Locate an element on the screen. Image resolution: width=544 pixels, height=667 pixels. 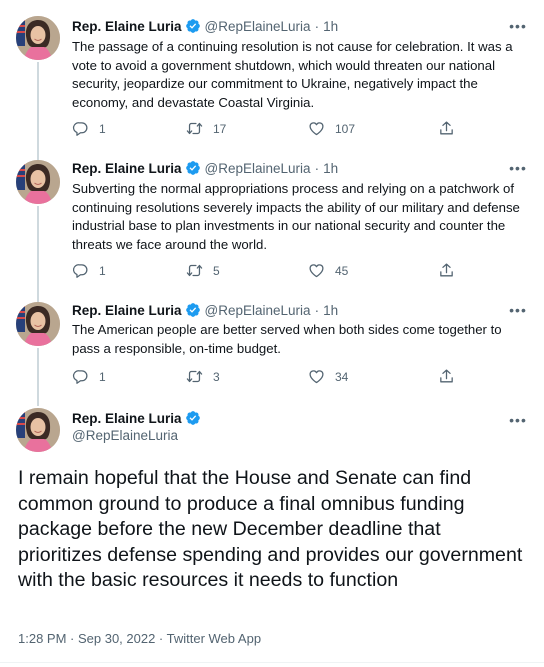
retweet-count: 5 is located at coordinates (216, 270).